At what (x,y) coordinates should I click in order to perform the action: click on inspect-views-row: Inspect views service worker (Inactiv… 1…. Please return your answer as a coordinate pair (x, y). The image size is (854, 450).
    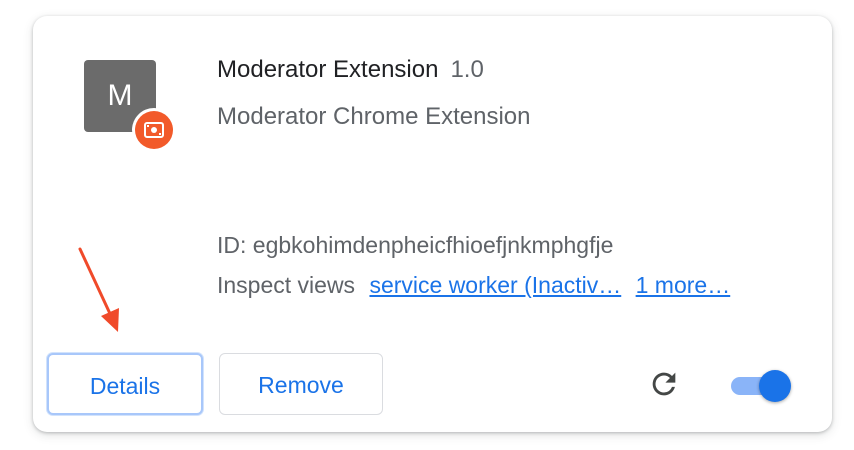
    Looking at the image, I should click on (473, 285).